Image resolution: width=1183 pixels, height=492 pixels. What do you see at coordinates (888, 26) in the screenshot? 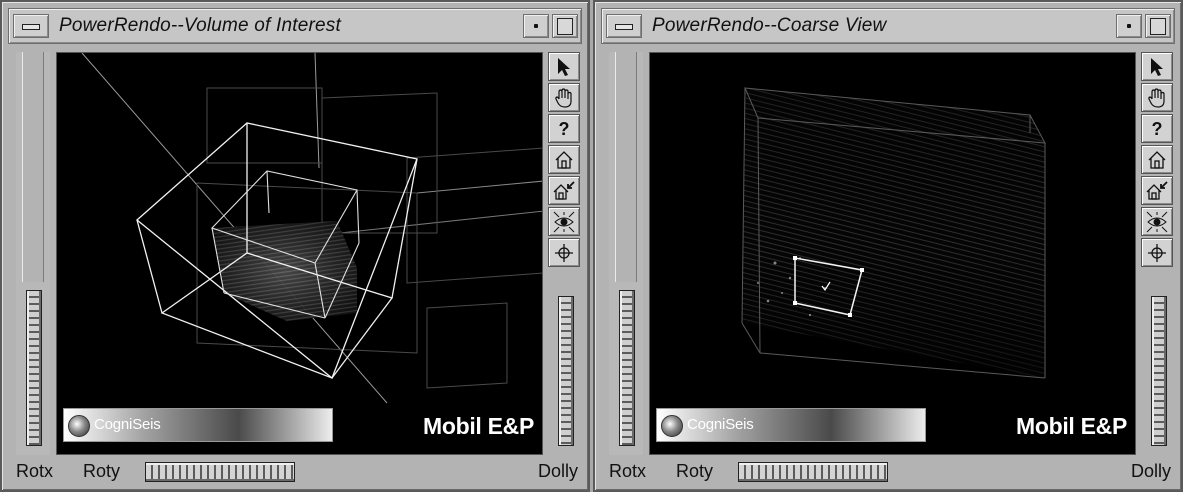
I see `title-bar: PowerRendo--Coarse View` at bounding box center [888, 26].